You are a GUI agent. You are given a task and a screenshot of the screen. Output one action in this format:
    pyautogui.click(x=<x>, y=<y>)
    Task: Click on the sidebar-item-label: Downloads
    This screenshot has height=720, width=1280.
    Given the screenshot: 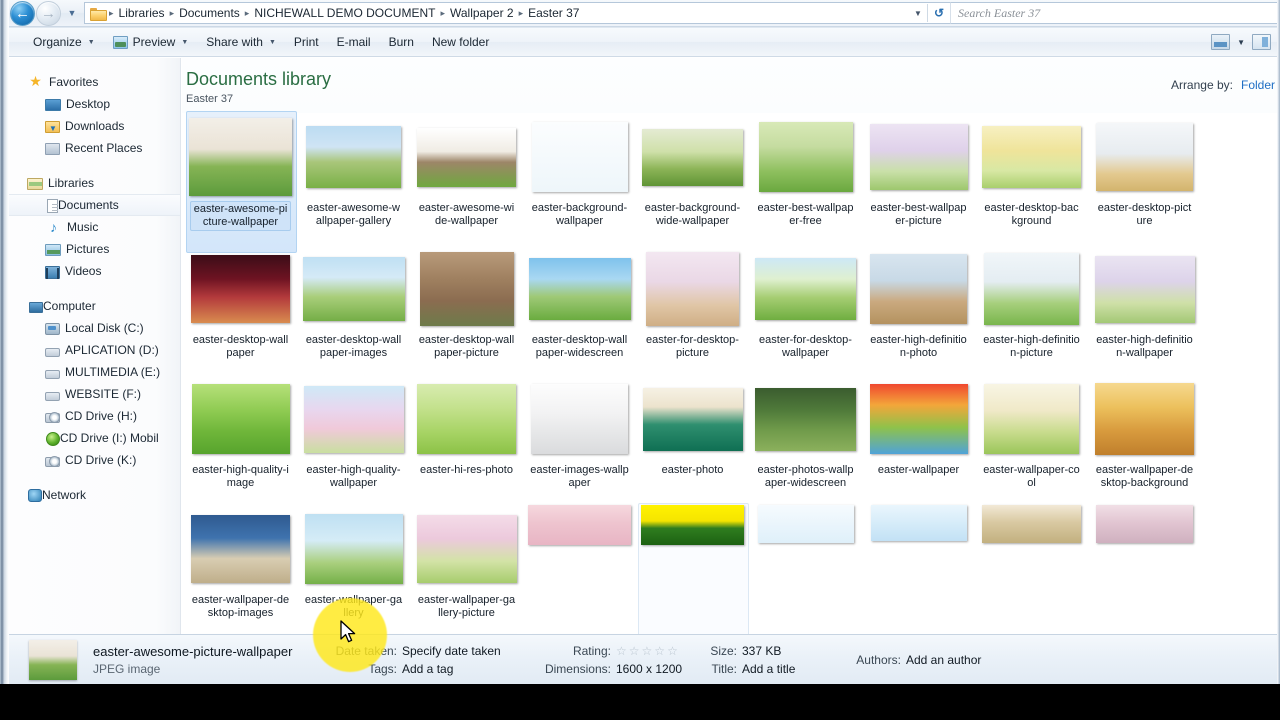 What is the action you would take?
    pyautogui.click(x=95, y=126)
    